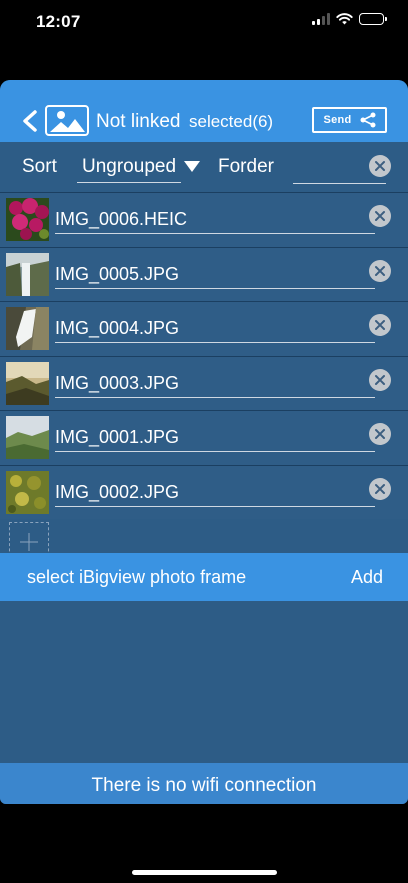 This screenshot has width=408, height=883. I want to click on file-name: IMG_0003.JPG, so click(117, 382).